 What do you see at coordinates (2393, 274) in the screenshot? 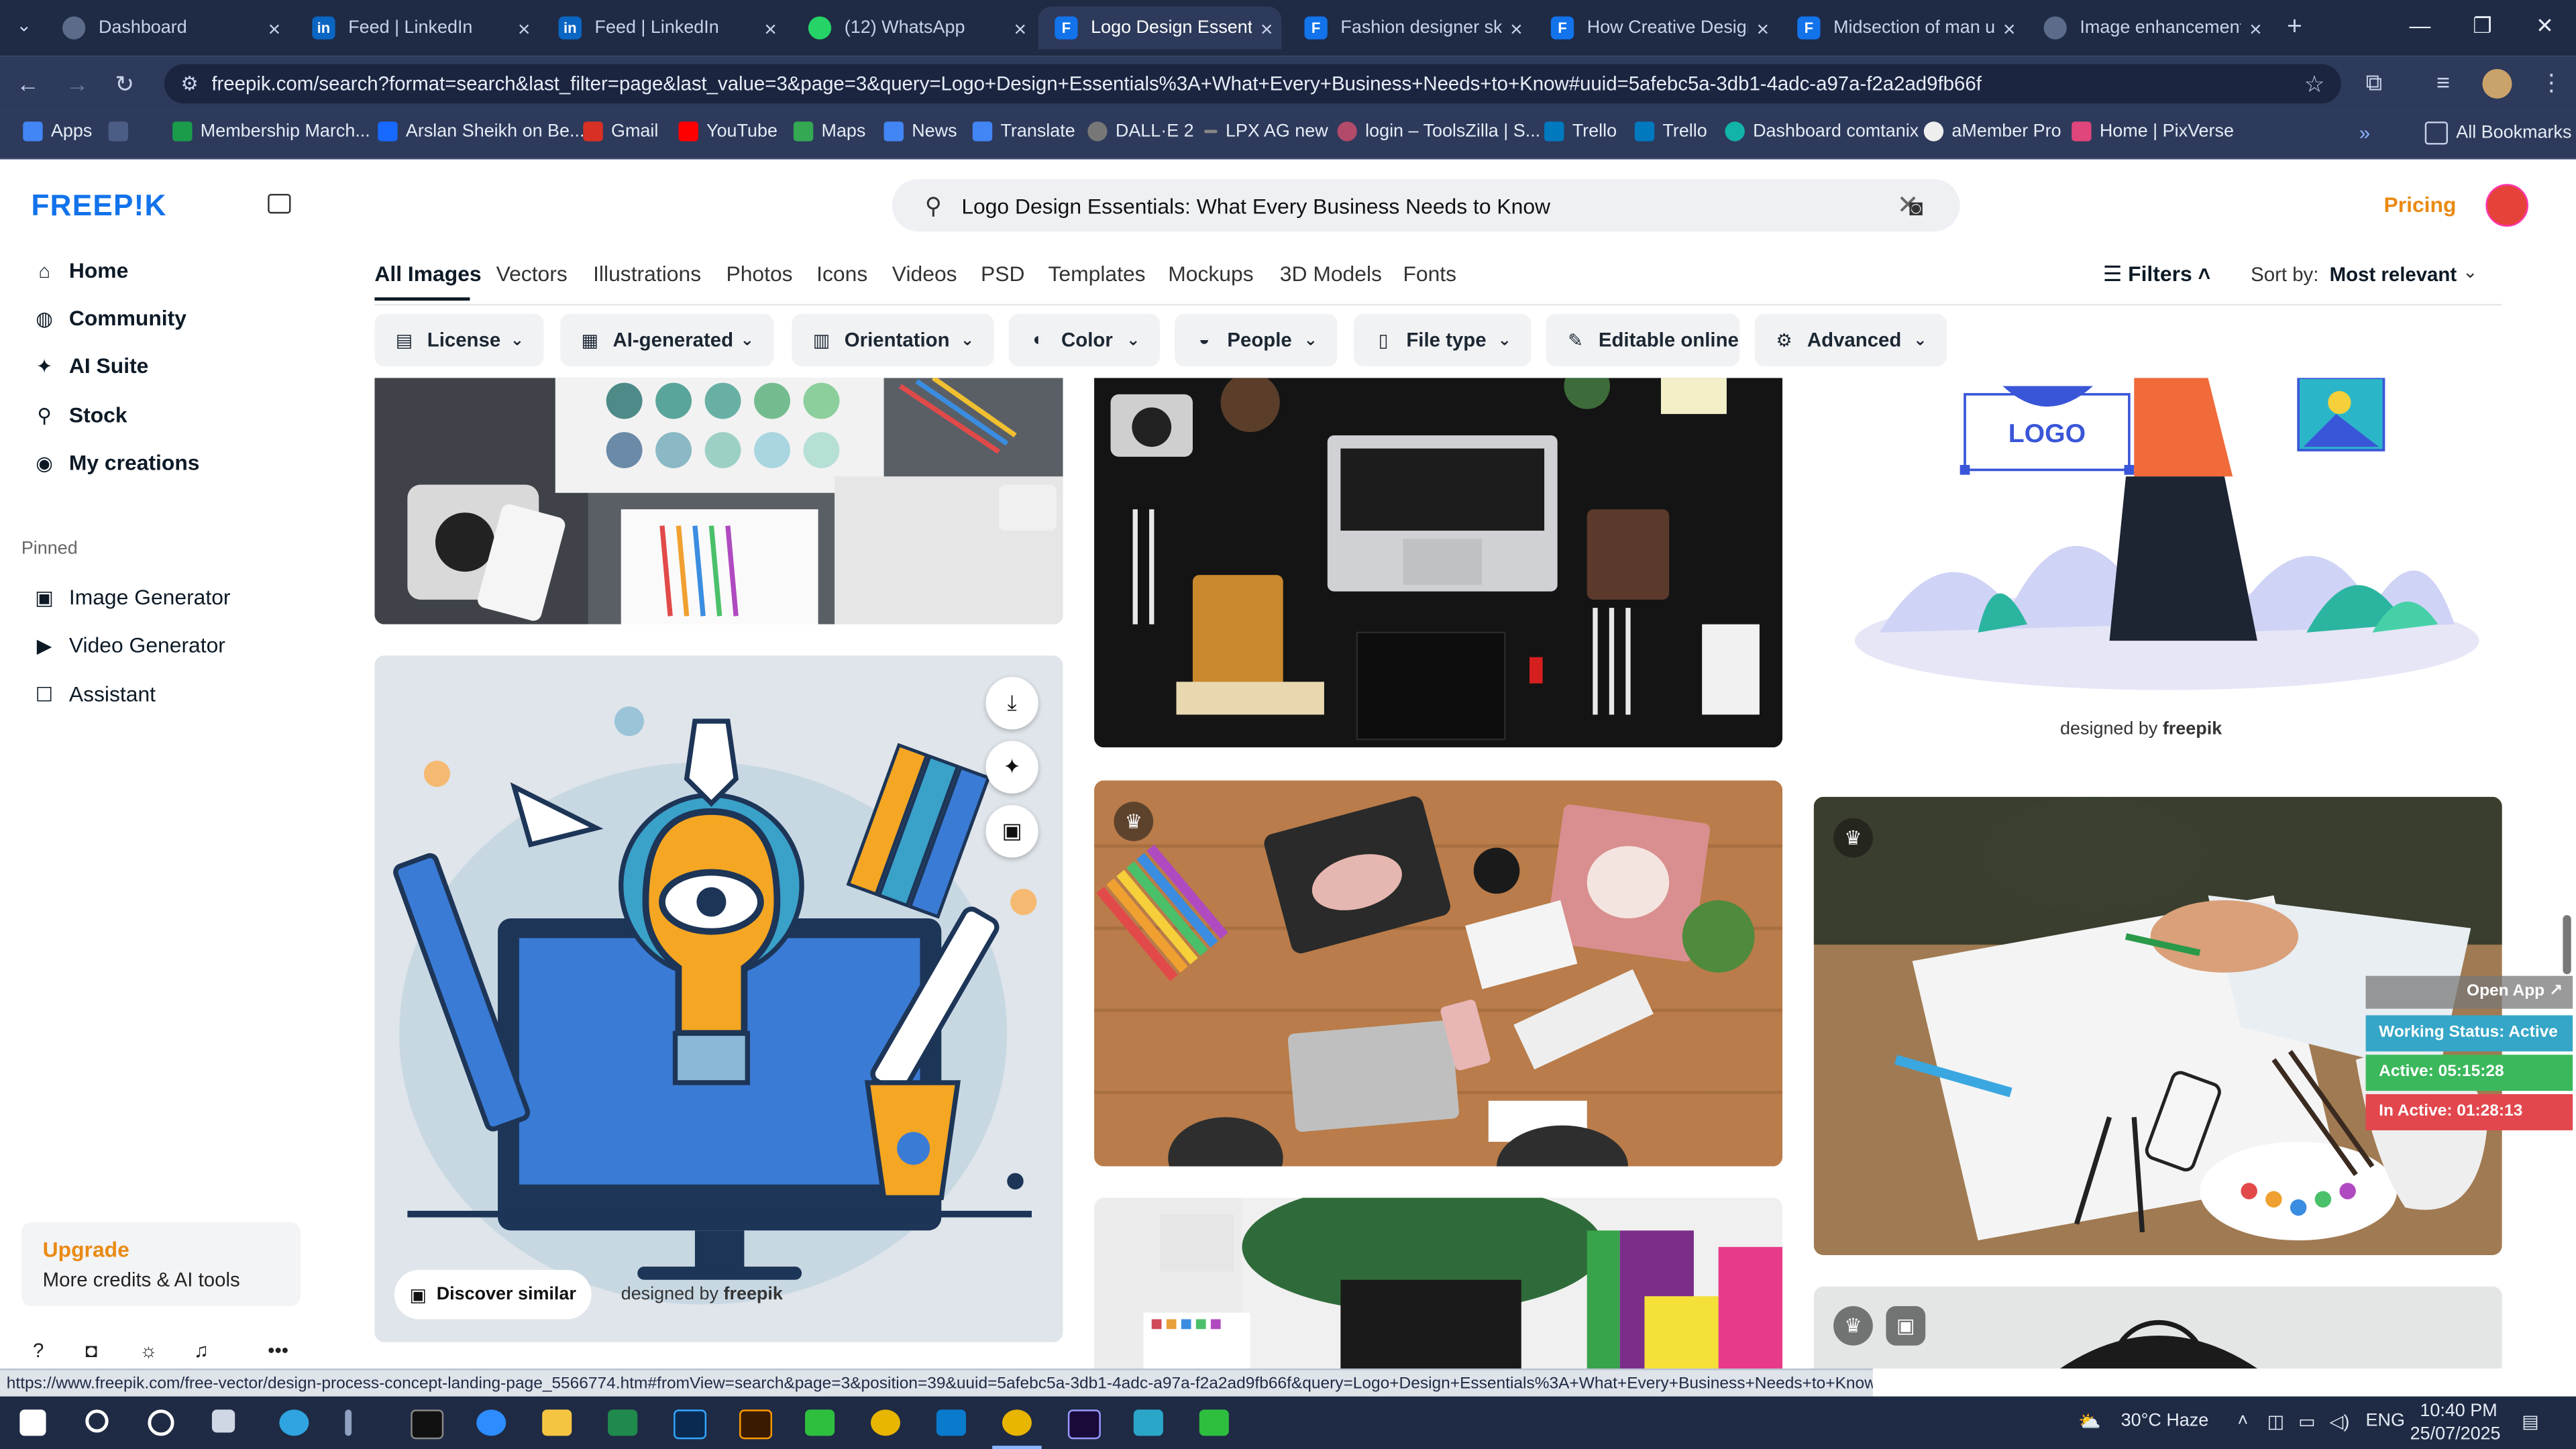
I see `sort-dropdown: Most relevant` at bounding box center [2393, 274].